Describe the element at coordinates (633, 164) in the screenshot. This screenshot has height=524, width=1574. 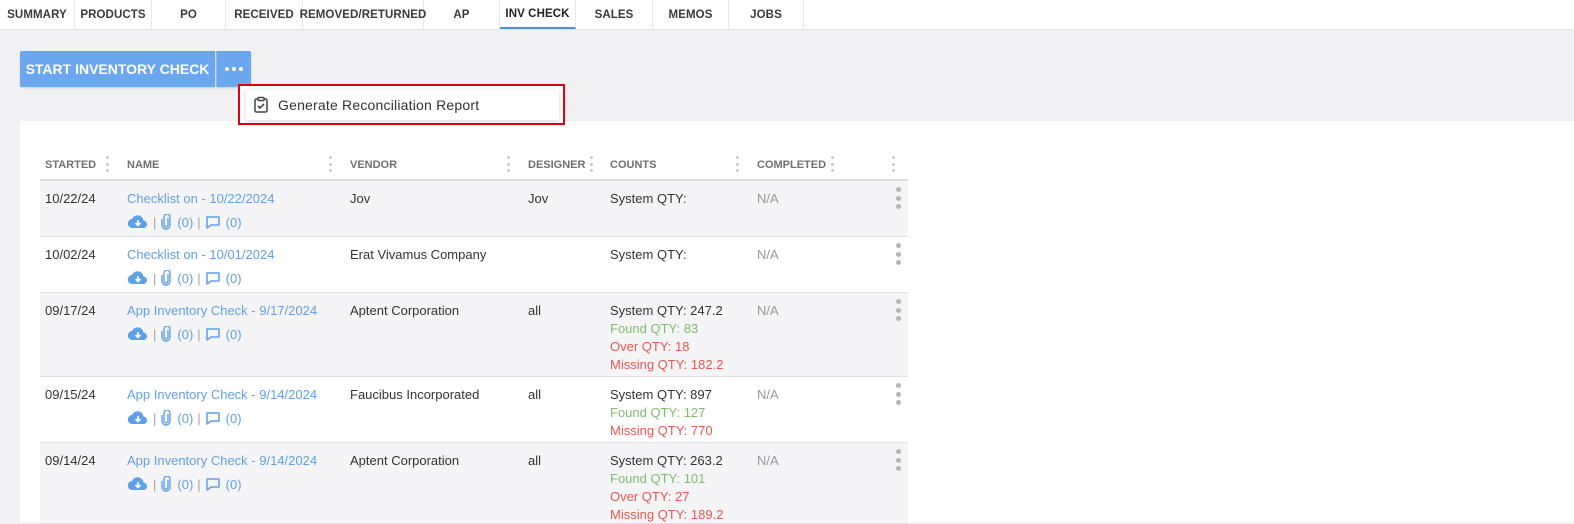
I see `col-counts: COUNTS` at that location.